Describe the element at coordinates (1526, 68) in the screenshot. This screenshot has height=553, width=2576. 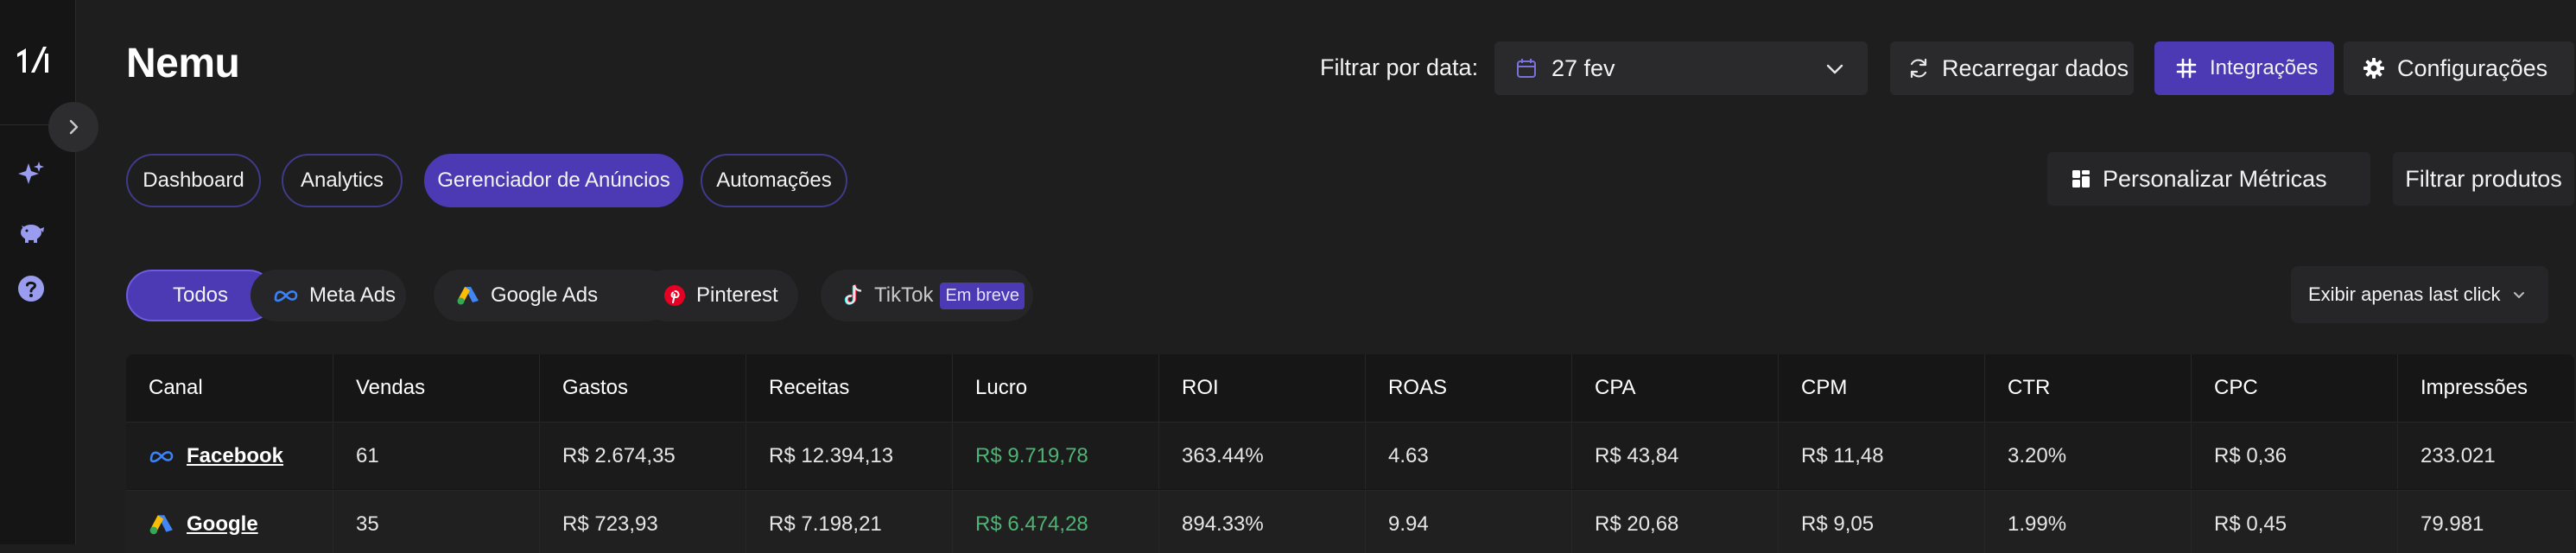
I see `calendar-icon` at that location.